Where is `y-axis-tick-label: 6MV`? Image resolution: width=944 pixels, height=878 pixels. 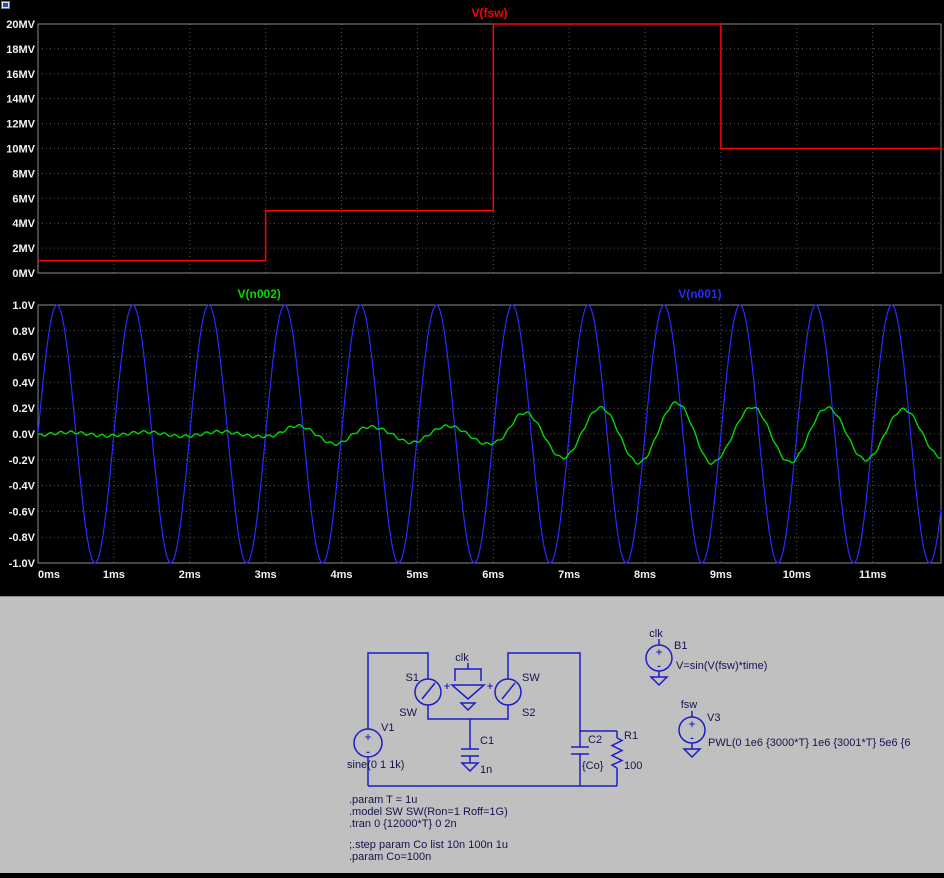
y-axis-tick-label: 6MV is located at coordinates (23, 199).